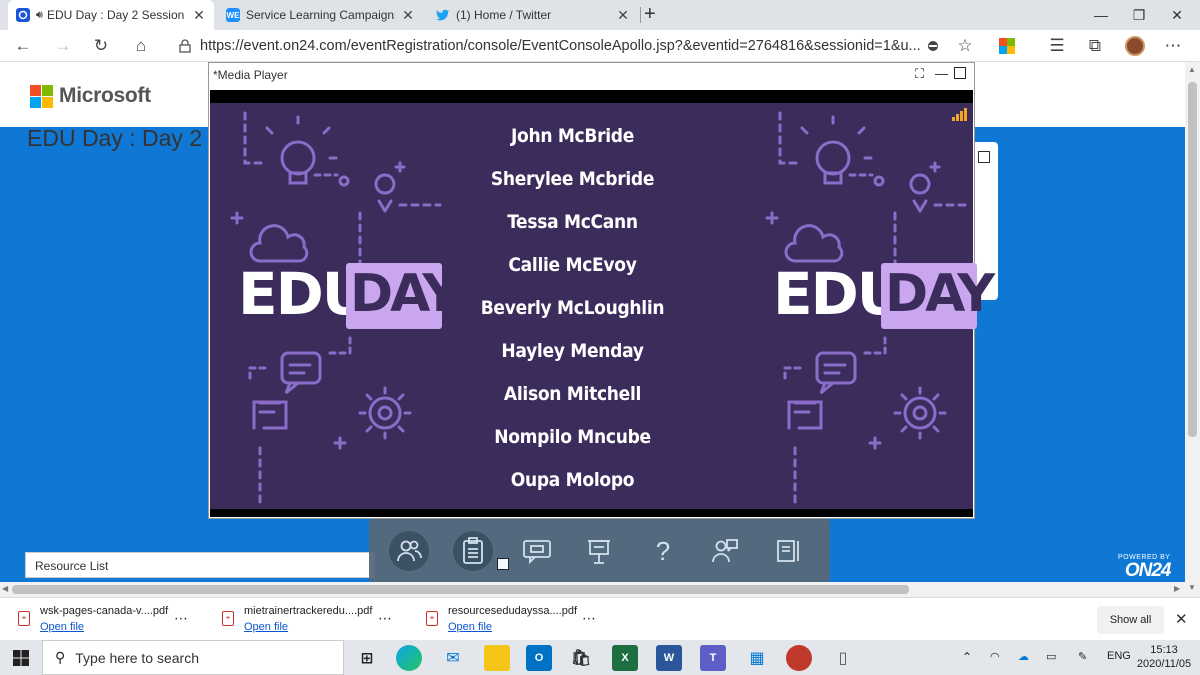  What do you see at coordinates (460, 589) in the screenshot?
I see `horizontal-scroll-thumb` at bounding box center [460, 589].